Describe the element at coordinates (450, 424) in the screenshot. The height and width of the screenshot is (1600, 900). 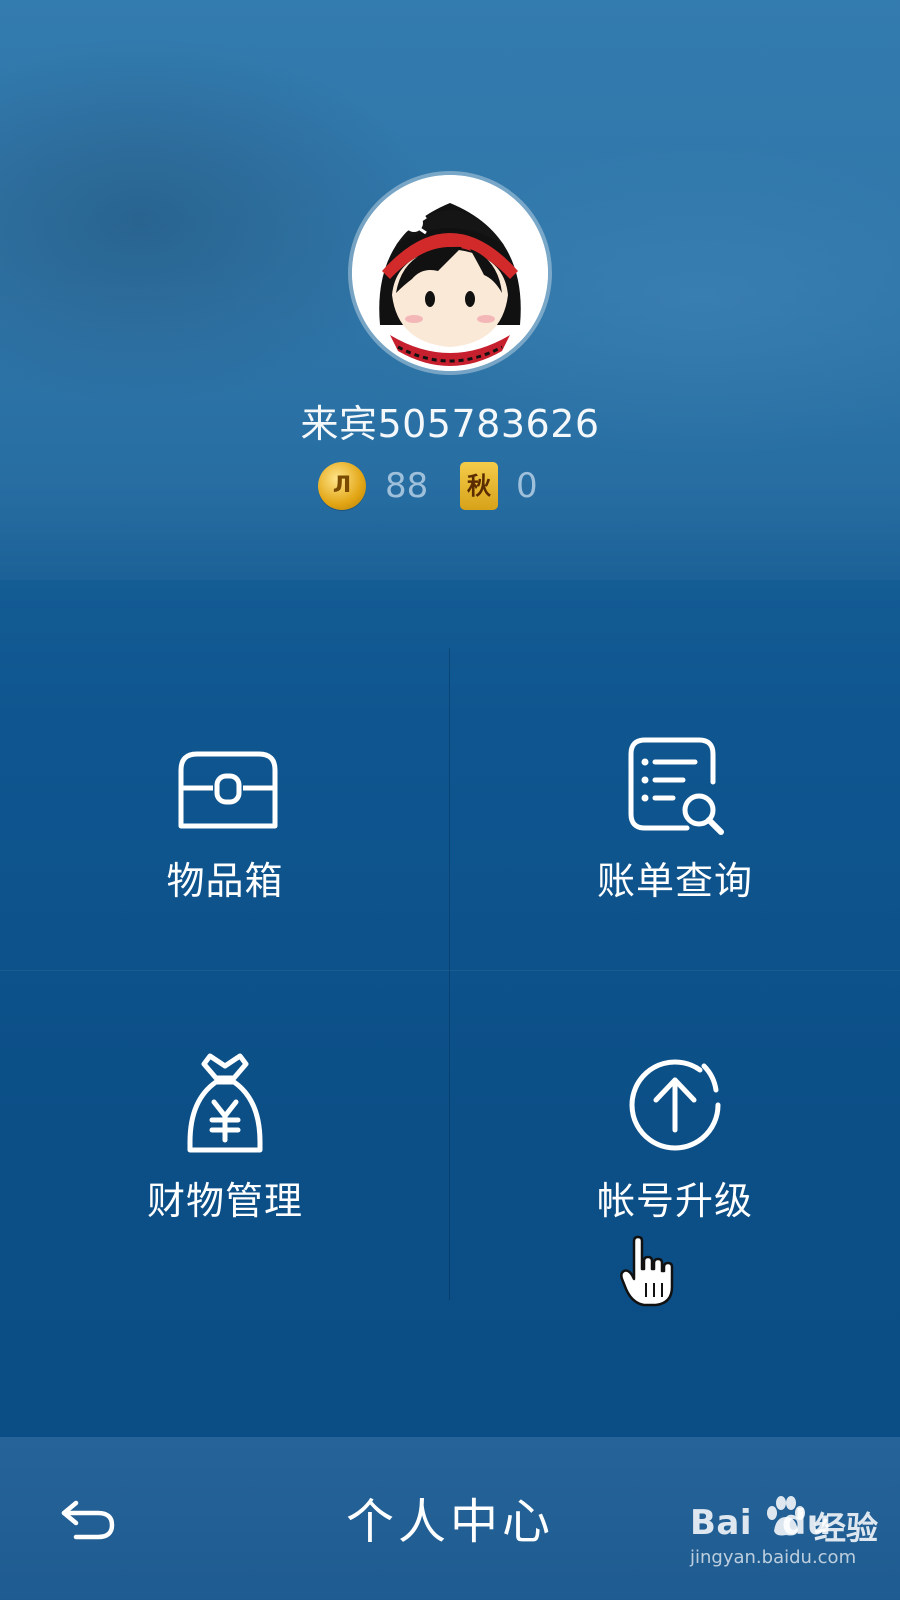
I see `username: 来宾505783626` at that location.